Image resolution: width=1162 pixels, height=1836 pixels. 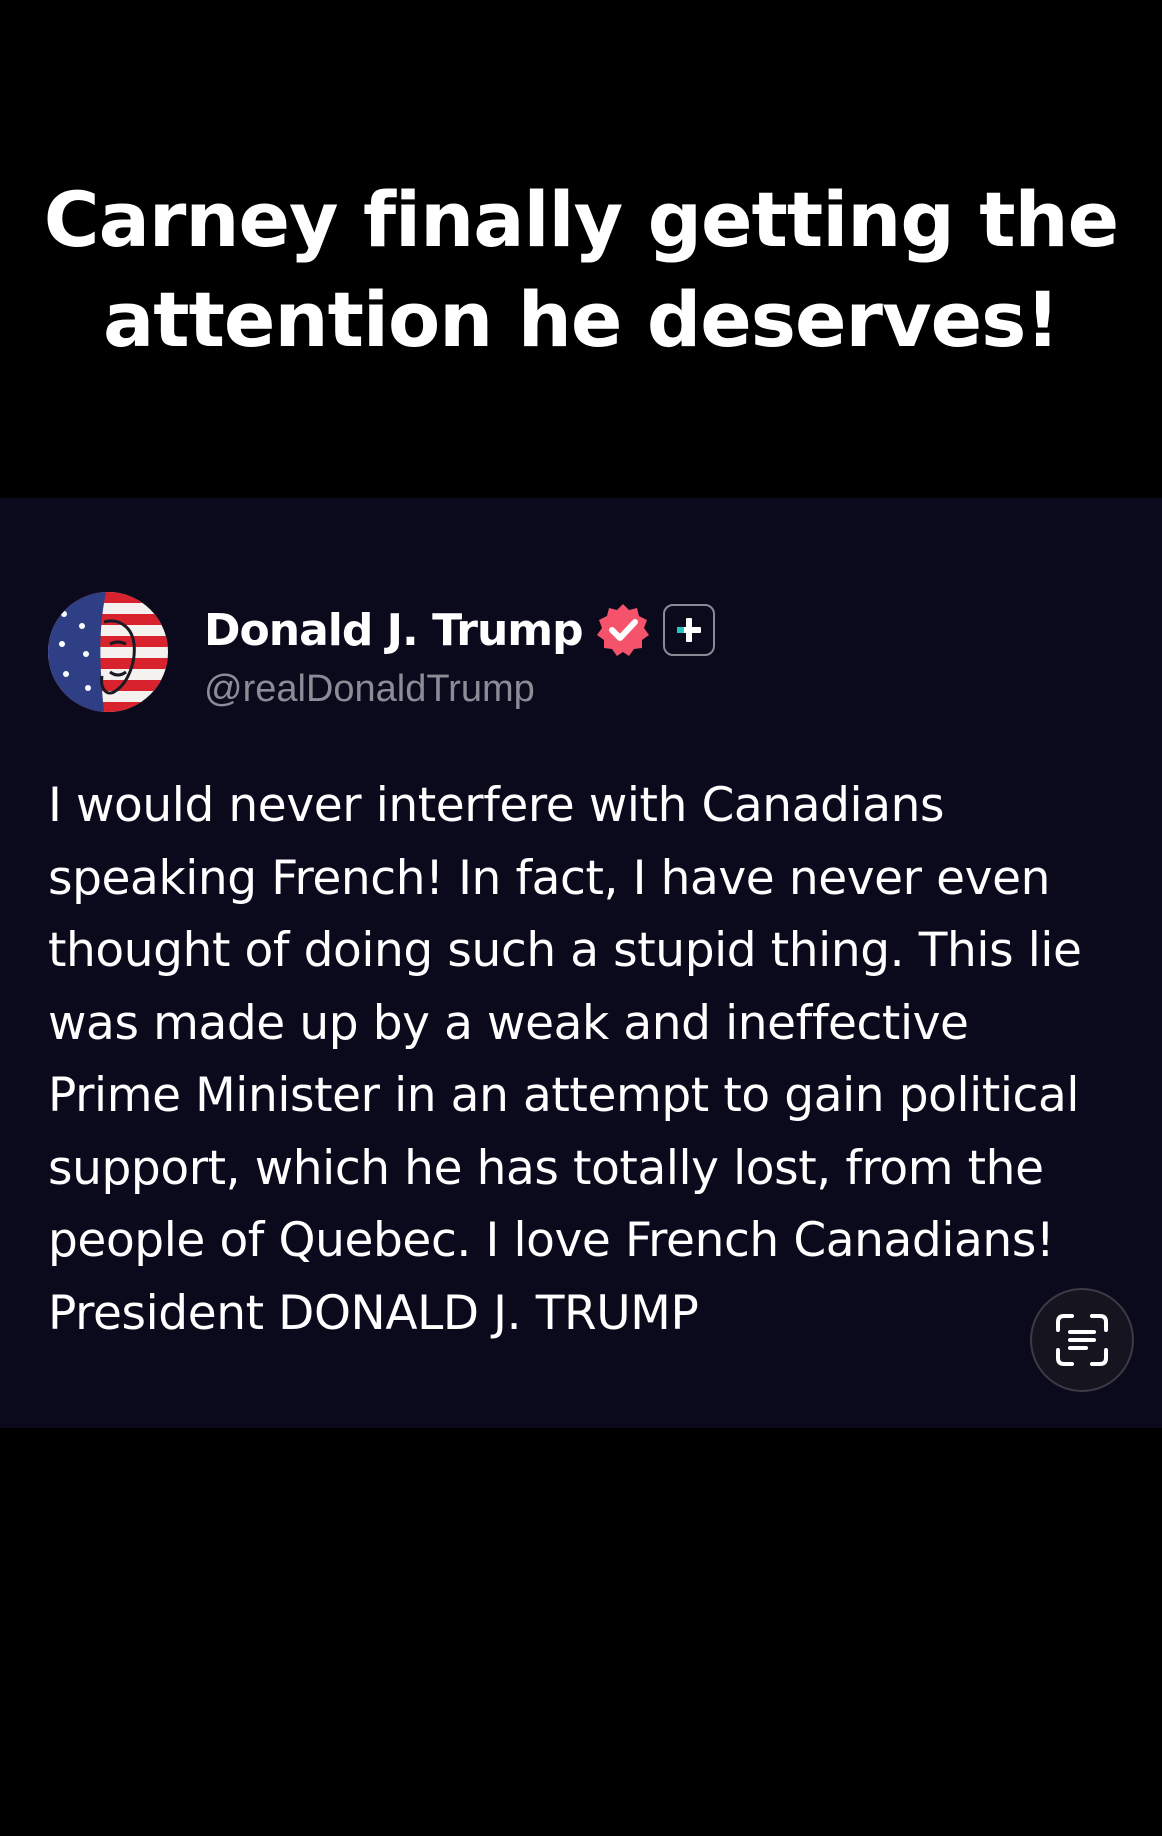 I want to click on author-handle: @realDonaldTrump, so click(x=369, y=689).